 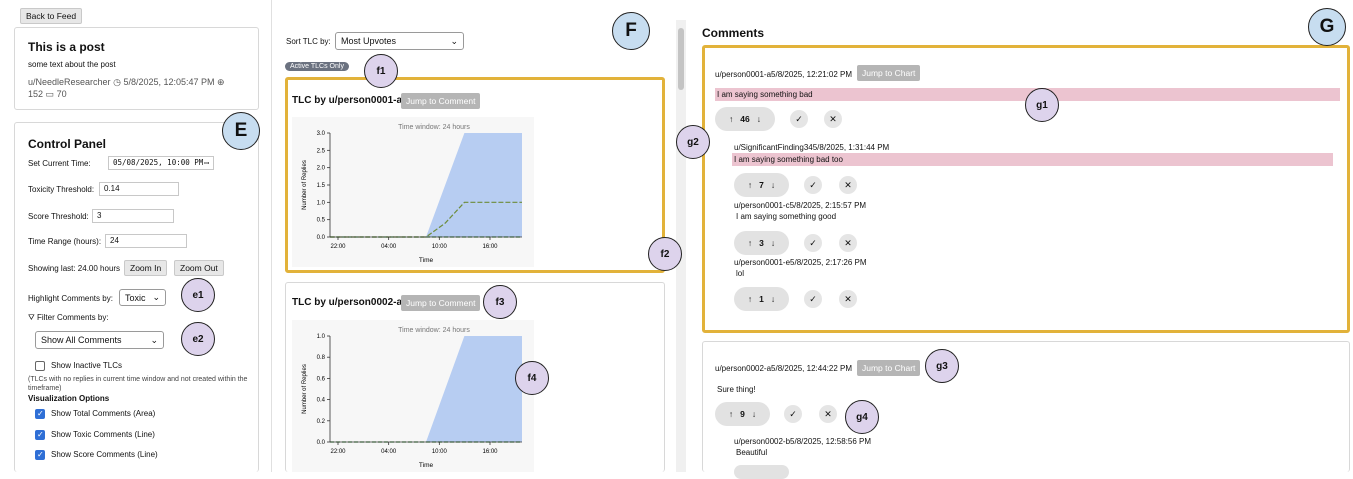 I want to click on reply-text-toxic: I am saying something bad too, so click(x=1032, y=159).